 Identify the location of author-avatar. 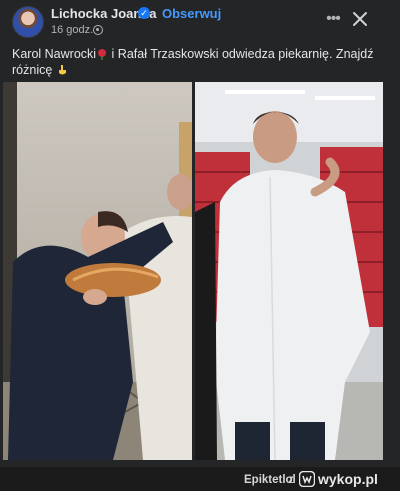
(28, 22).